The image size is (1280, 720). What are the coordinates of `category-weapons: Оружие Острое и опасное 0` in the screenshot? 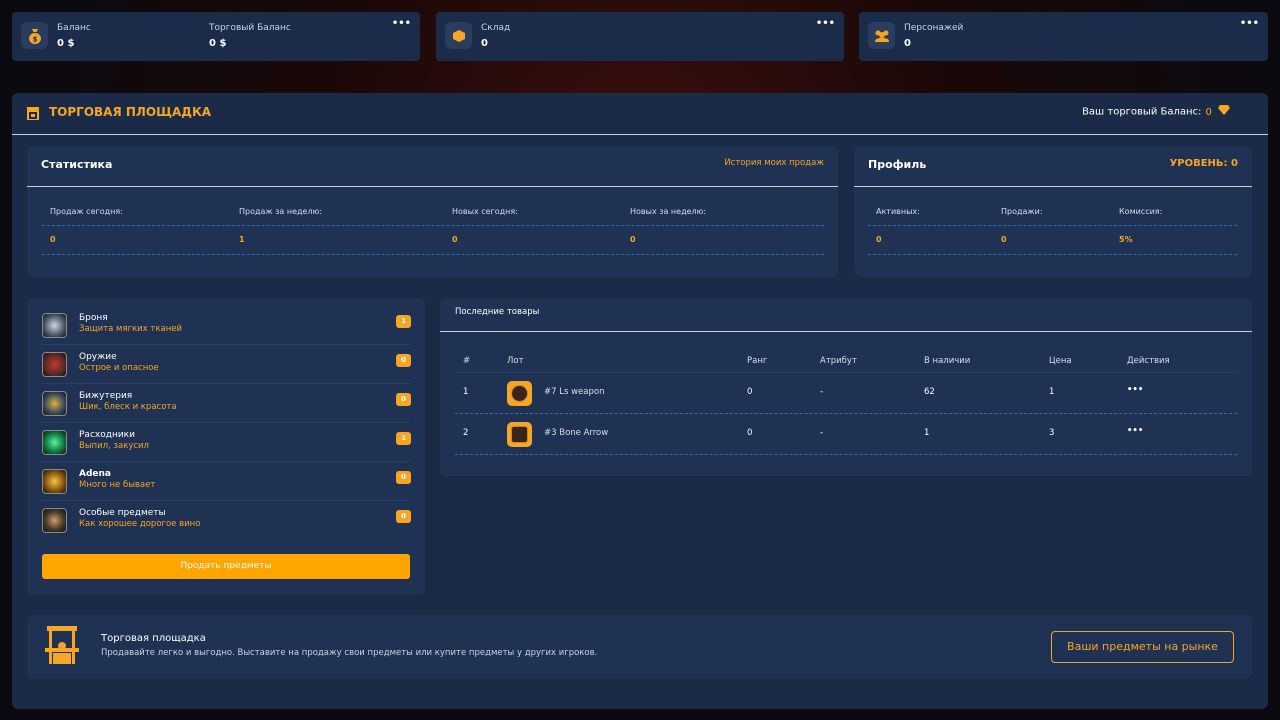 It's located at (226, 365).